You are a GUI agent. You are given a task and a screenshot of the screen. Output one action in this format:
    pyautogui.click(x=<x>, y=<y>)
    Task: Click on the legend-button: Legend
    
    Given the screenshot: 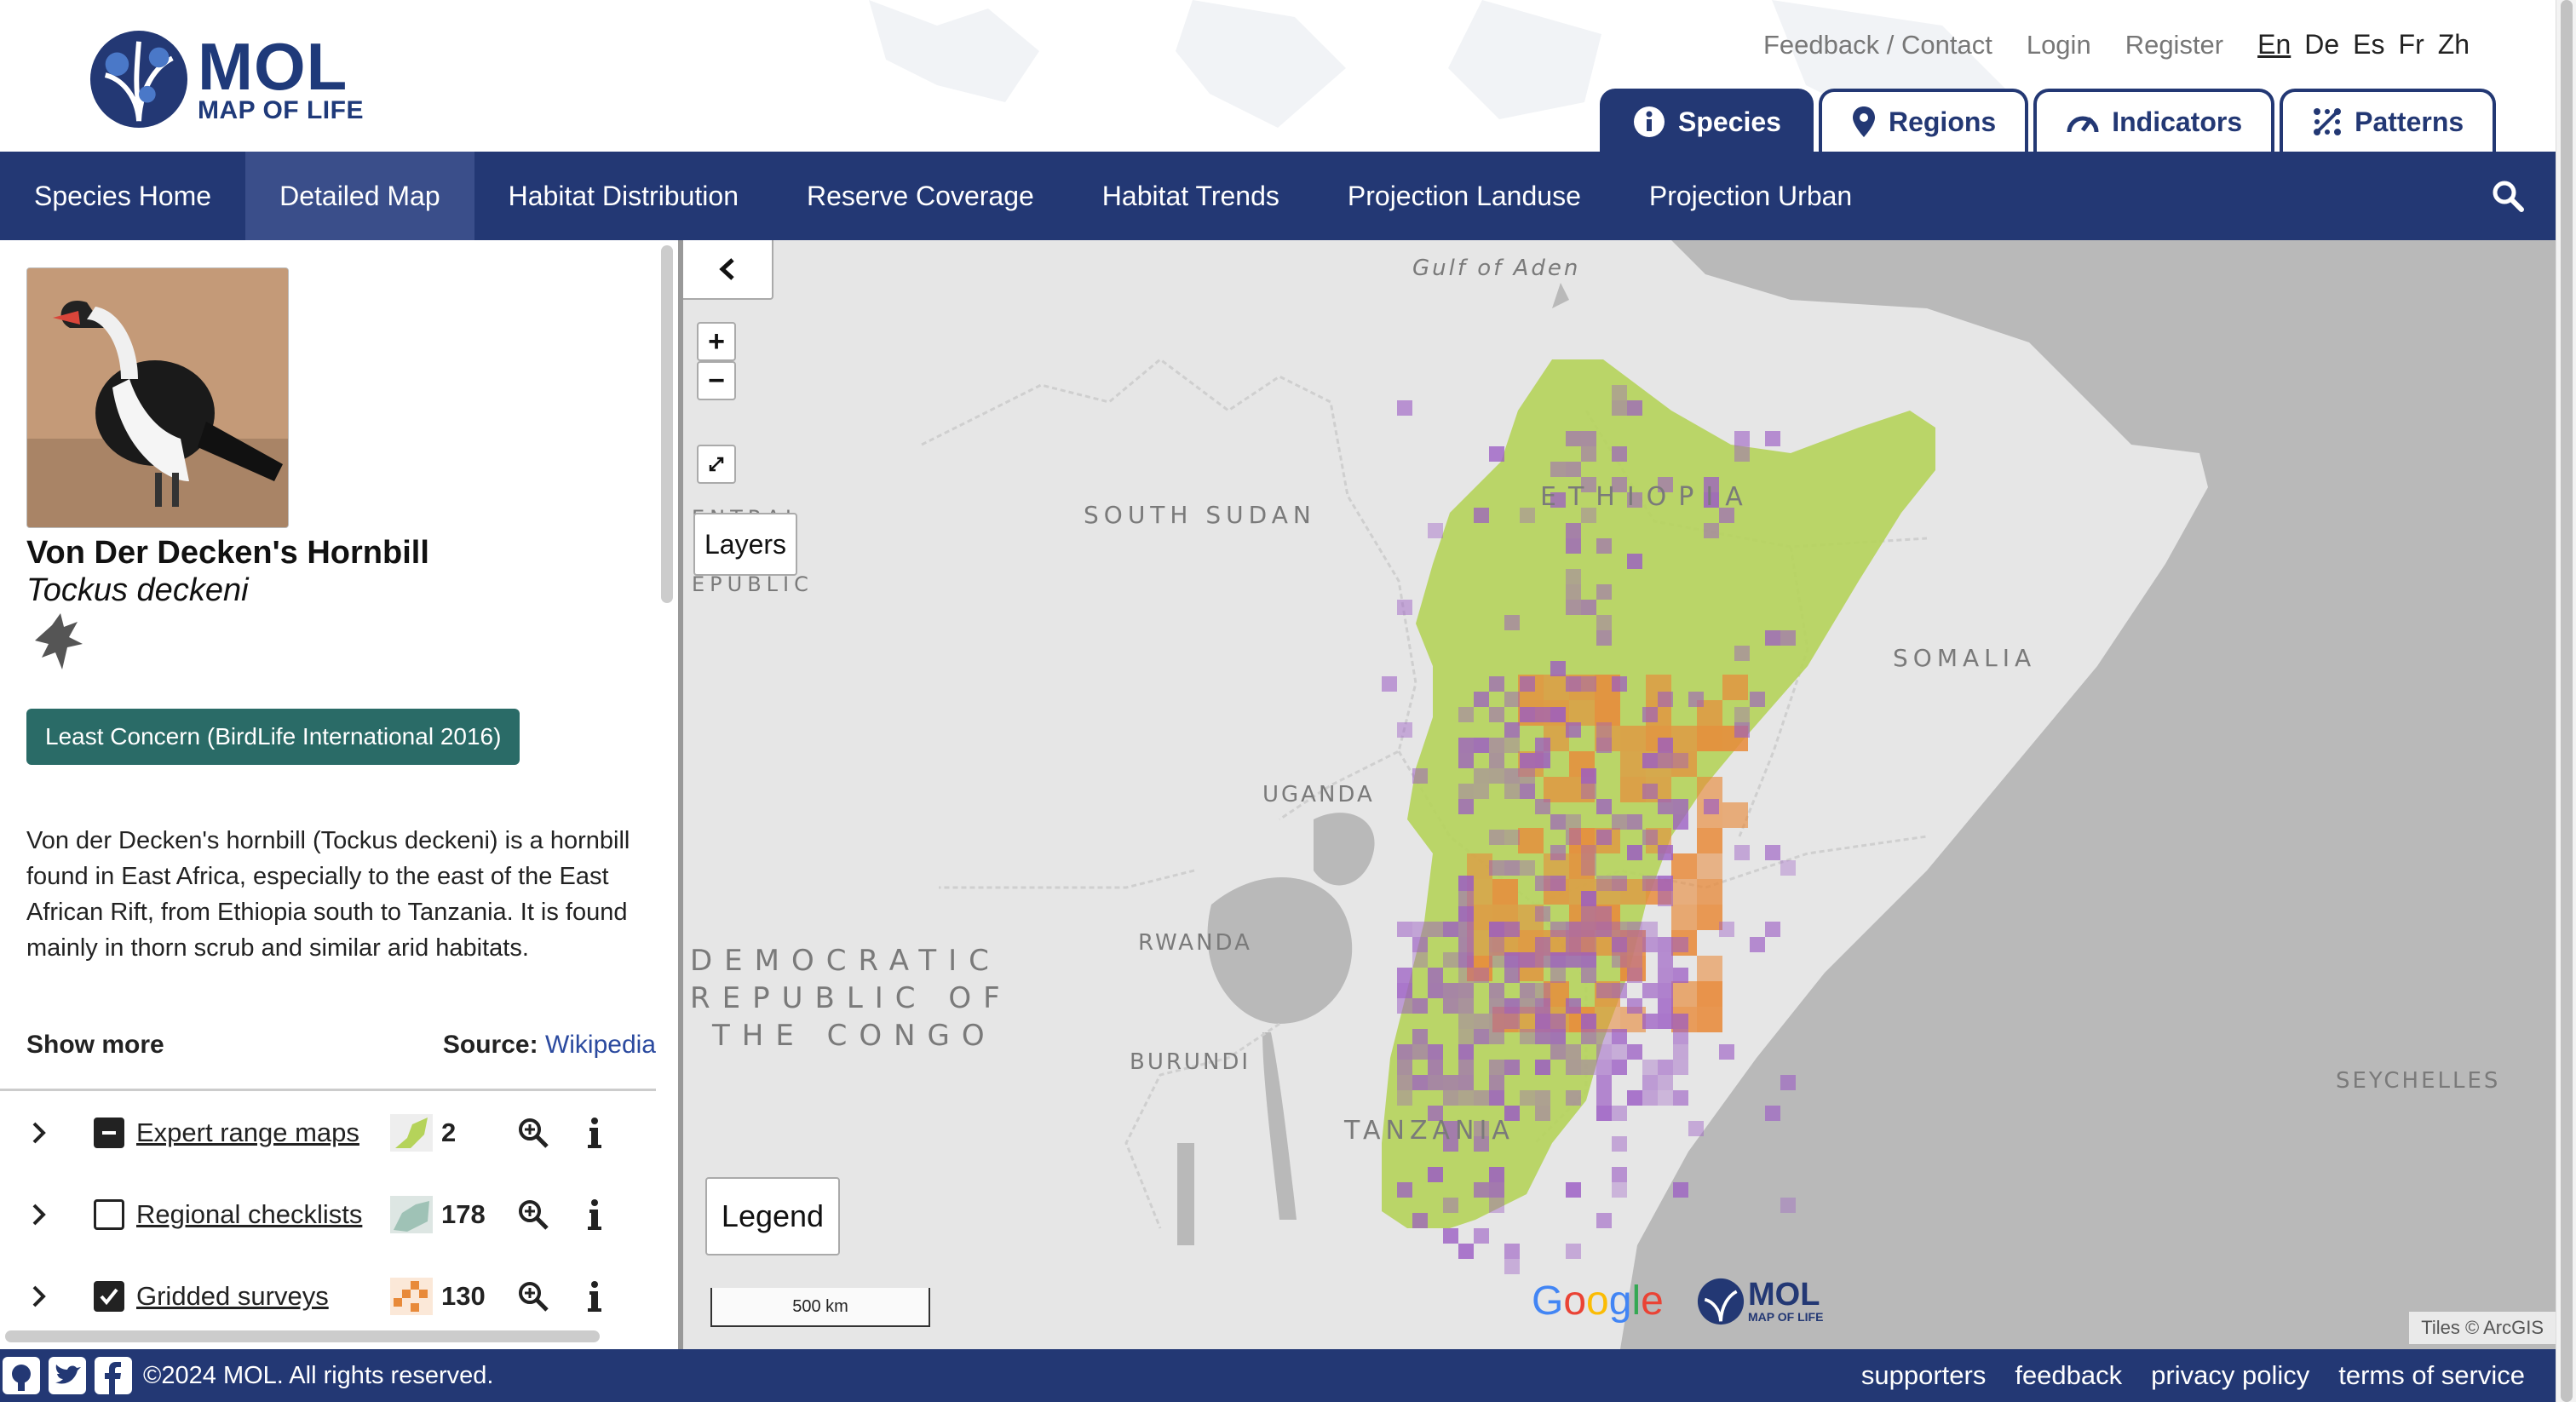 What is the action you would take?
    pyautogui.click(x=773, y=1216)
    